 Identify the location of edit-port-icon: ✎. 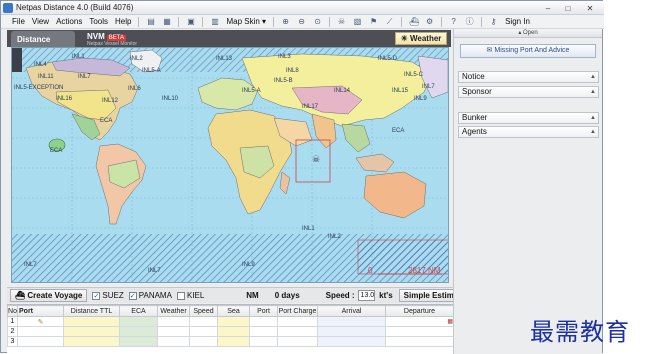
(41, 322).